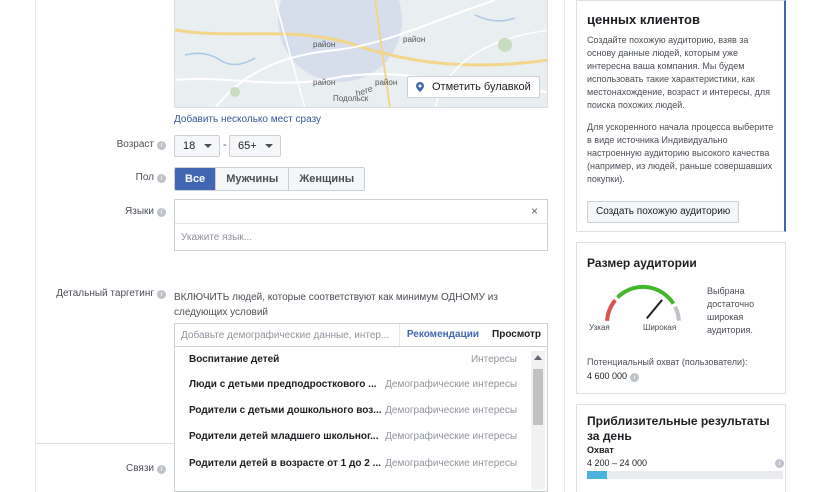  I want to click on connections-label-row: Связи i, so click(83, 470).